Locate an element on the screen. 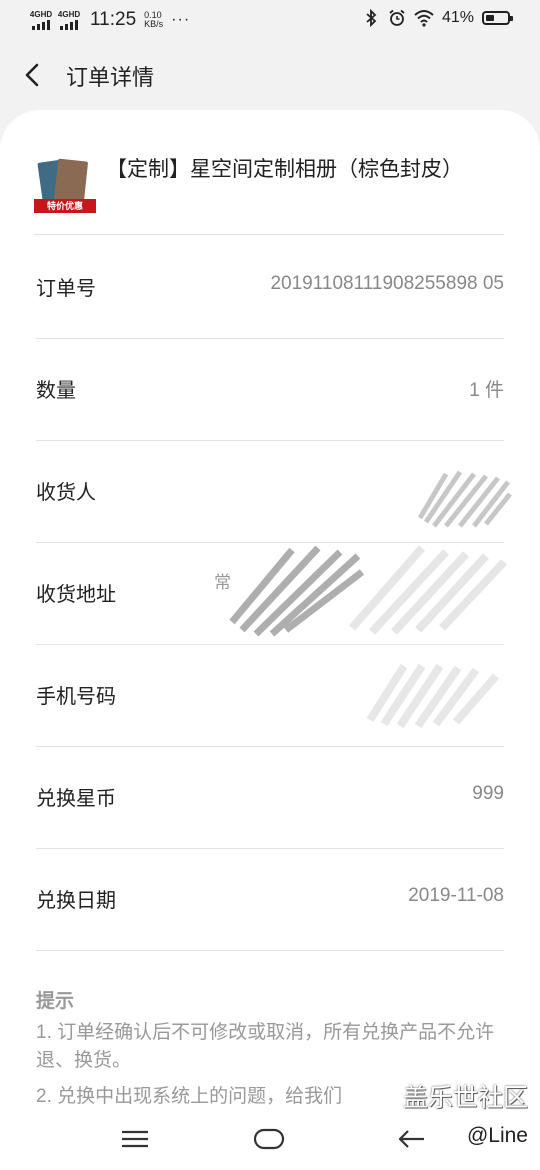 The width and height of the screenshot is (540, 1170). recipient-row: 收货人 is located at coordinates (274, 491).